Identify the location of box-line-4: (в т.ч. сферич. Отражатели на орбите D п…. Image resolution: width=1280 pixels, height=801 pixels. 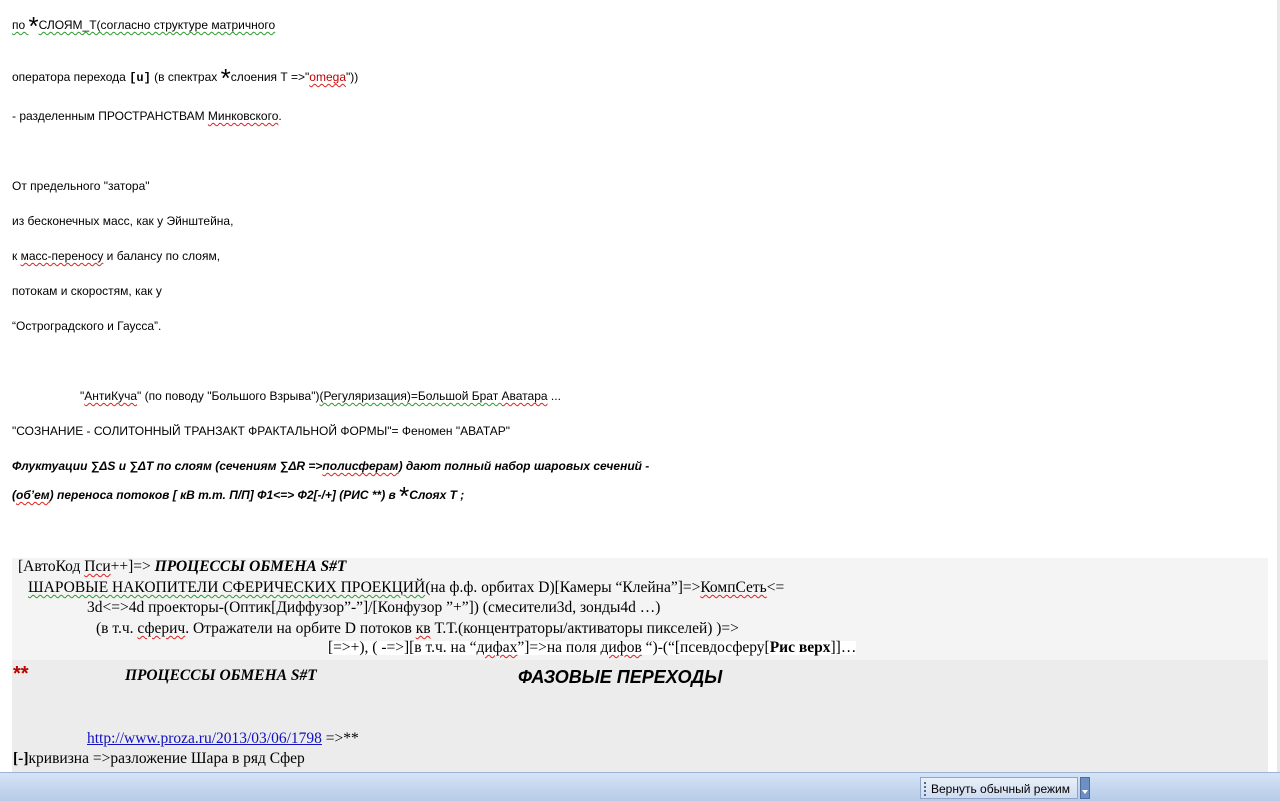
(417, 628).